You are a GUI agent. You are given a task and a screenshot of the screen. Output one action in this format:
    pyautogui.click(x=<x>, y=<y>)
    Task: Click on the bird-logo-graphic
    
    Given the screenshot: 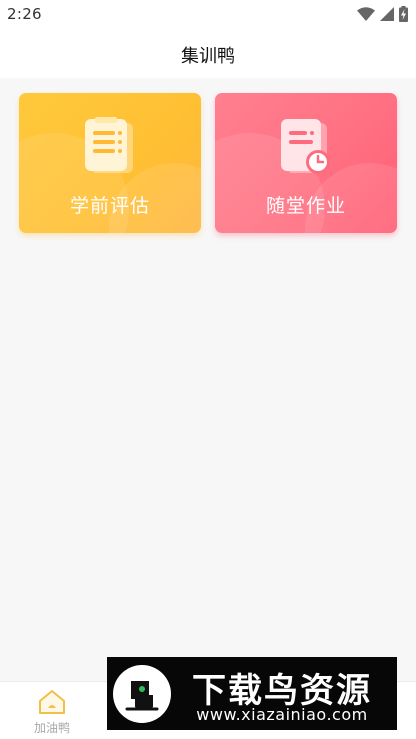 What is the action you would take?
    pyautogui.click(x=142, y=696)
    